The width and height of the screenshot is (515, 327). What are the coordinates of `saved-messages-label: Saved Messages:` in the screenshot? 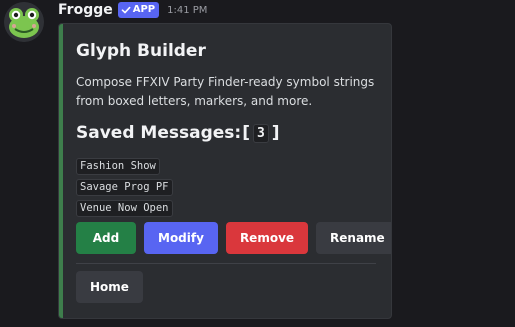 It's located at (159, 133).